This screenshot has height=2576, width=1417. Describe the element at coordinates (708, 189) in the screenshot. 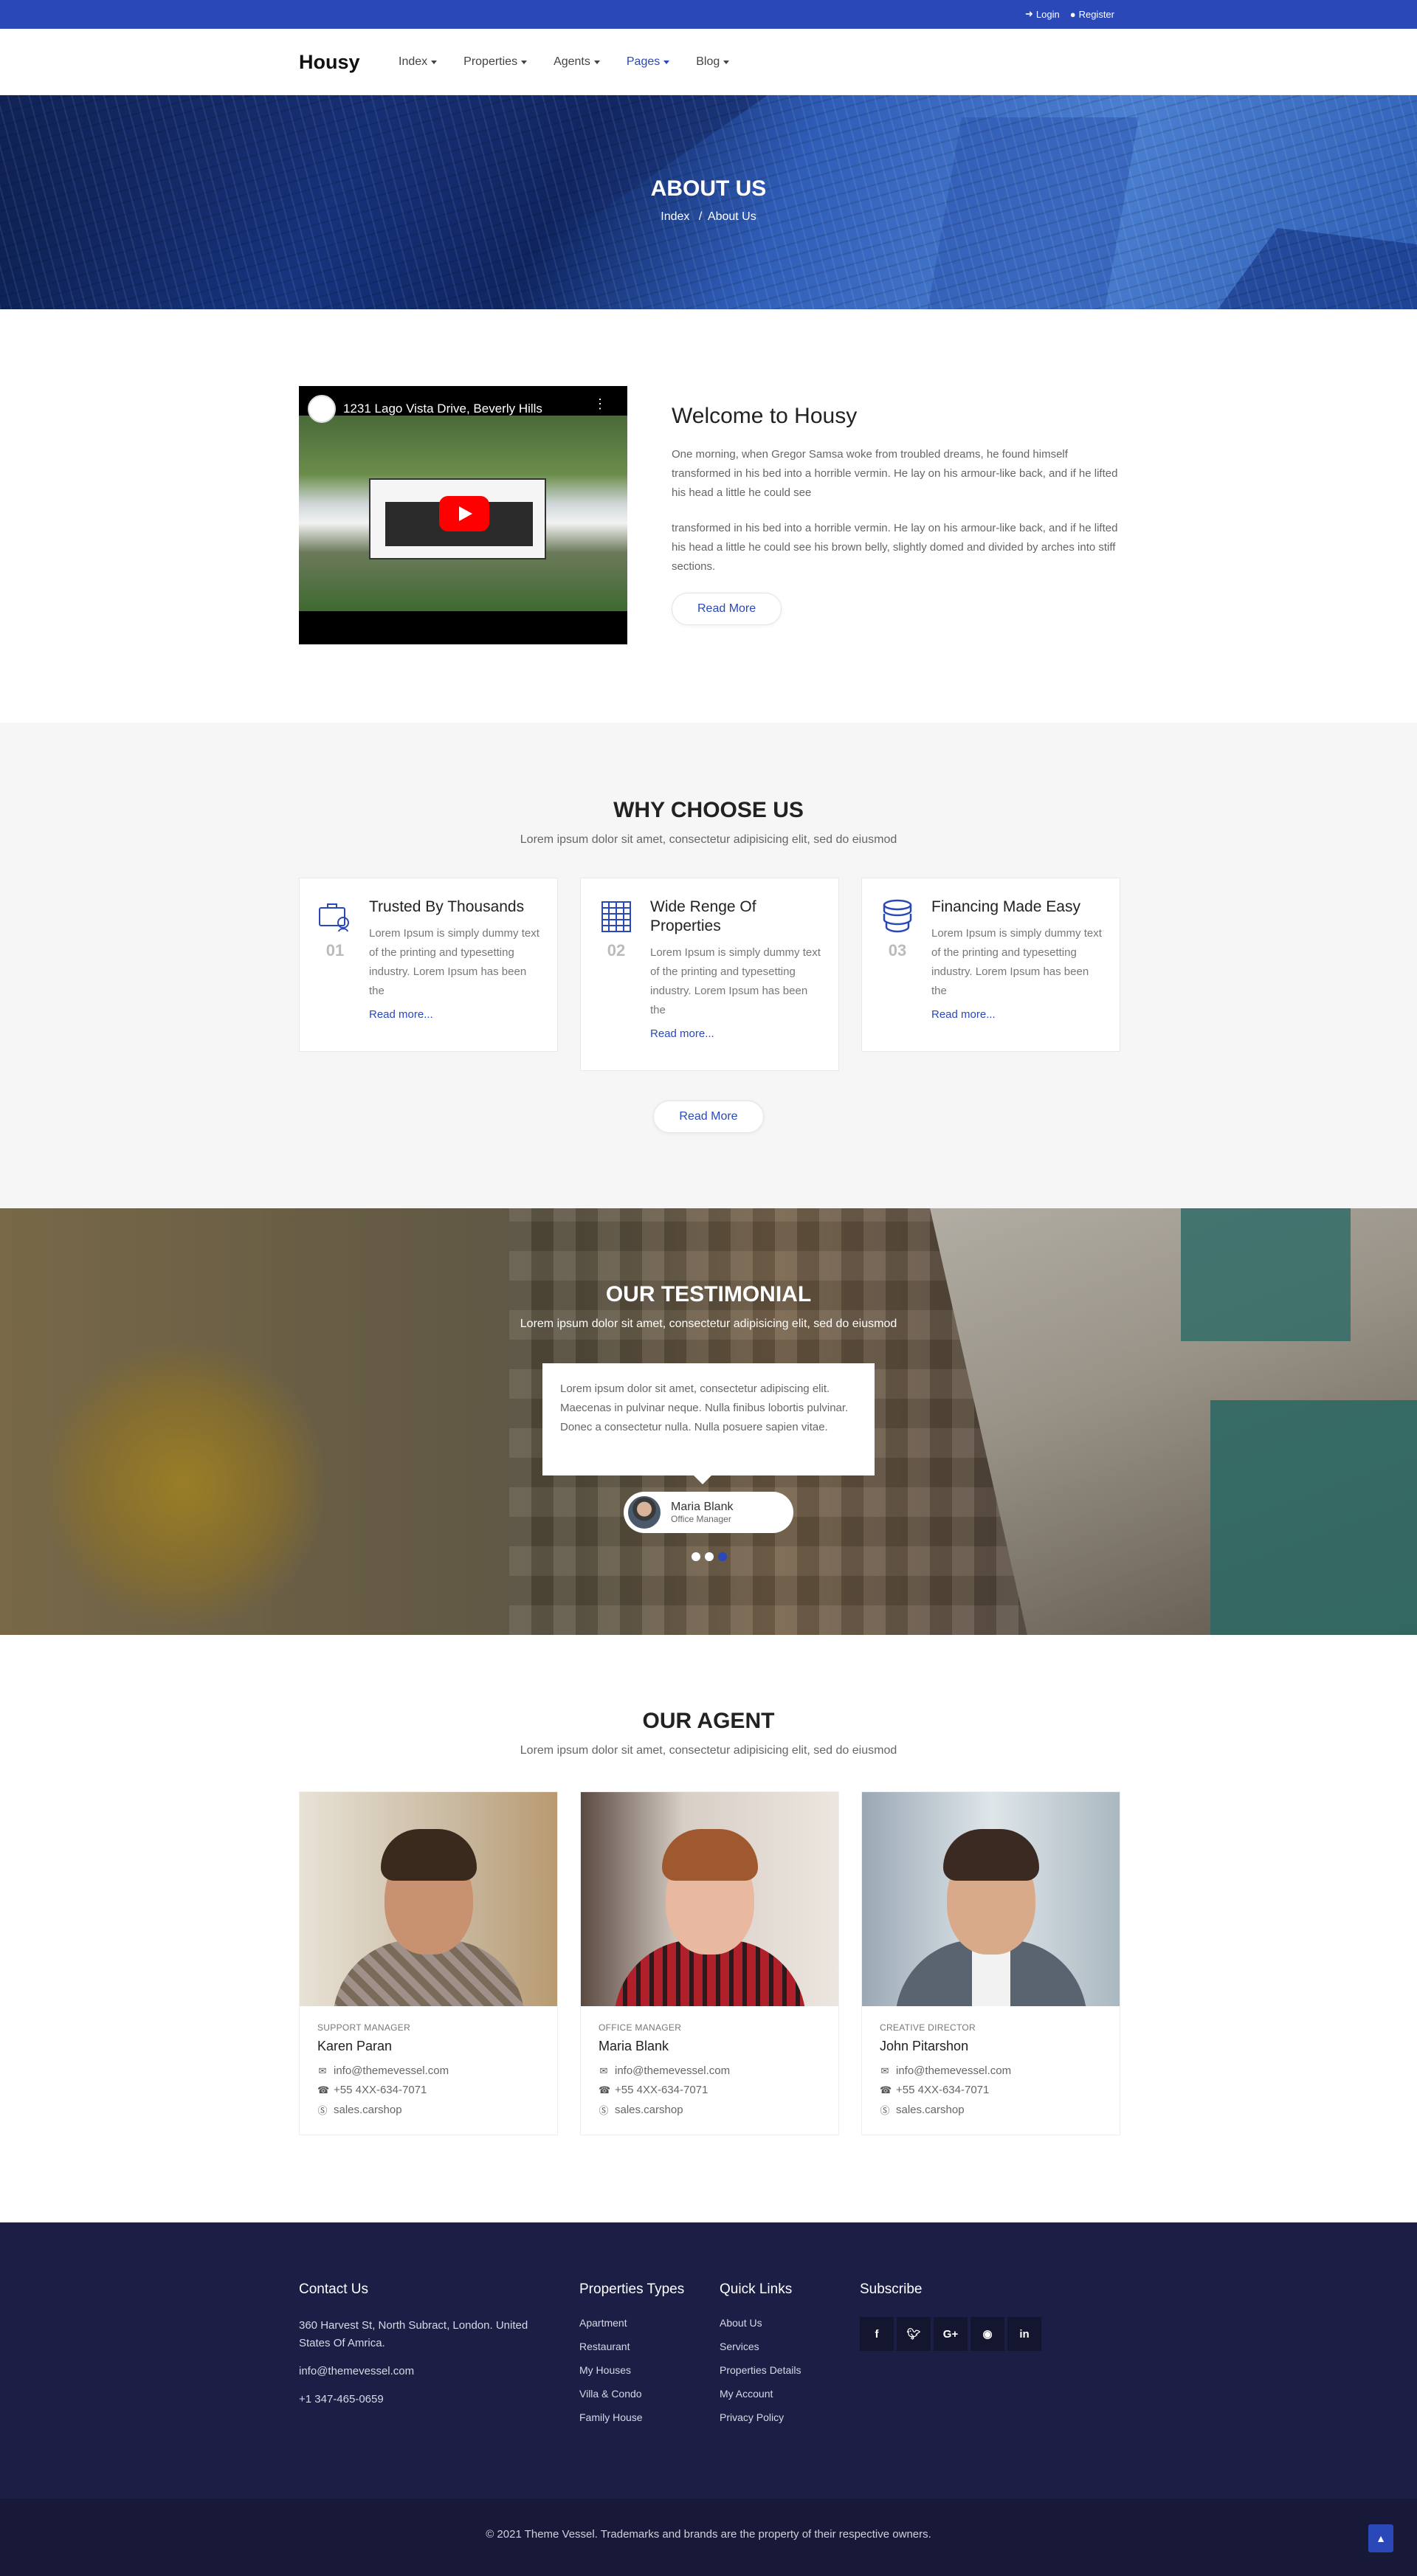

I see `page-title: ABOUT US` at that location.